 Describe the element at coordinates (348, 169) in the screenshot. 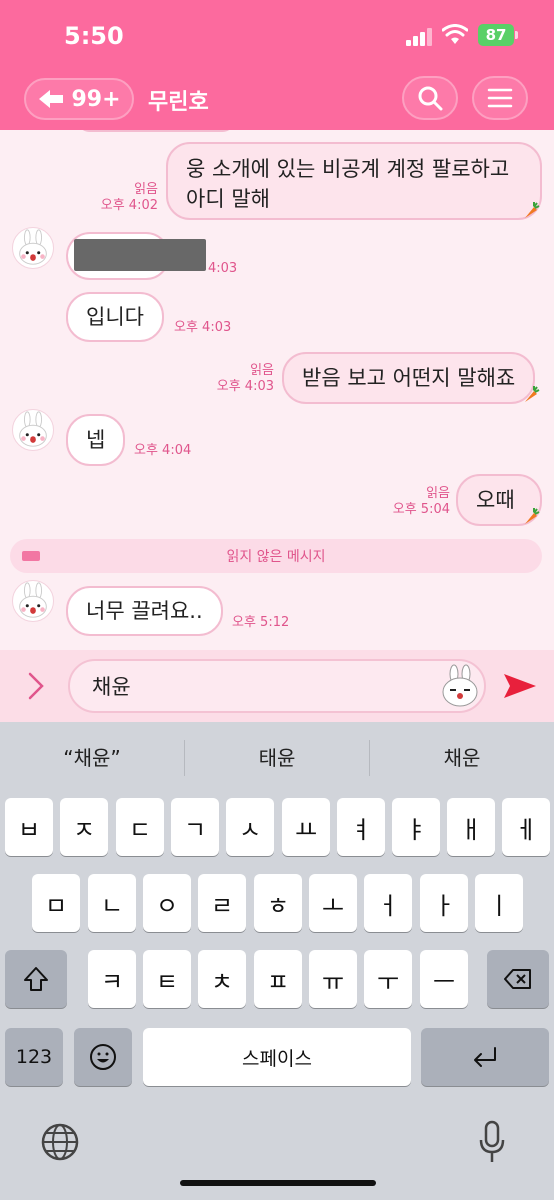

I see `message-text: 웅 소개에 있는 비공계 계정 팔로하고` at that location.